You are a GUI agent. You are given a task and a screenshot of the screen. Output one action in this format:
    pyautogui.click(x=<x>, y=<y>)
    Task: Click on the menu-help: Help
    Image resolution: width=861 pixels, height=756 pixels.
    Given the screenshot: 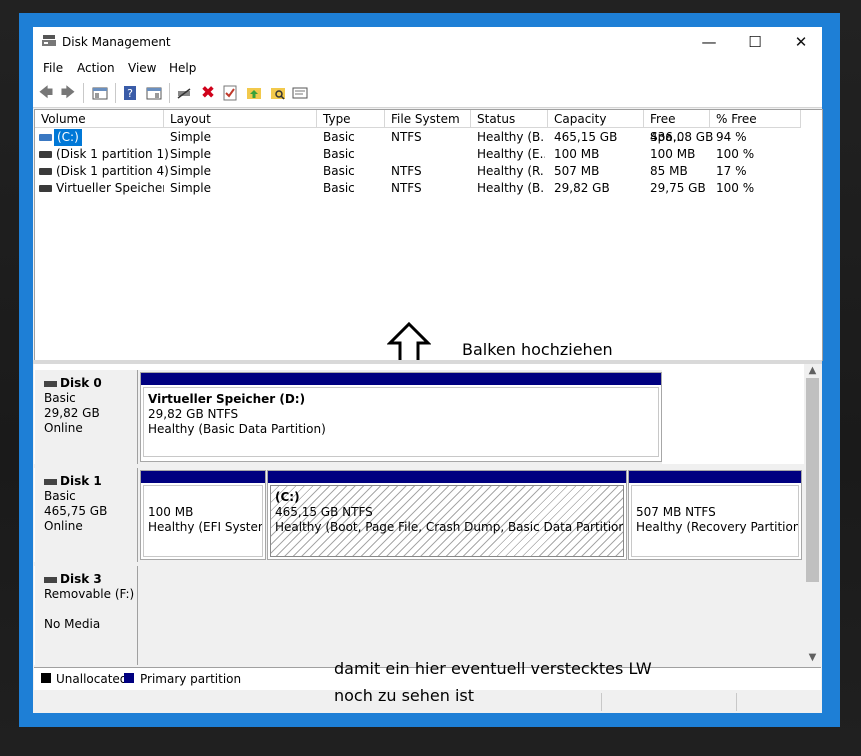 What is the action you would take?
    pyautogui.click(x=182, y=68)
    